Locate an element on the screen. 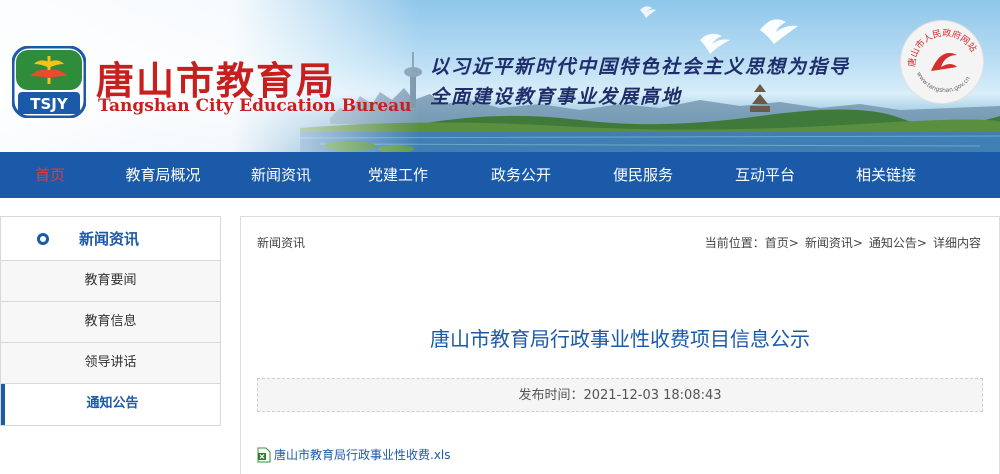 The width and height of the screenshot is (1000, 474). breadcrumb-home: 首页> is located at coordinates (782, 242).